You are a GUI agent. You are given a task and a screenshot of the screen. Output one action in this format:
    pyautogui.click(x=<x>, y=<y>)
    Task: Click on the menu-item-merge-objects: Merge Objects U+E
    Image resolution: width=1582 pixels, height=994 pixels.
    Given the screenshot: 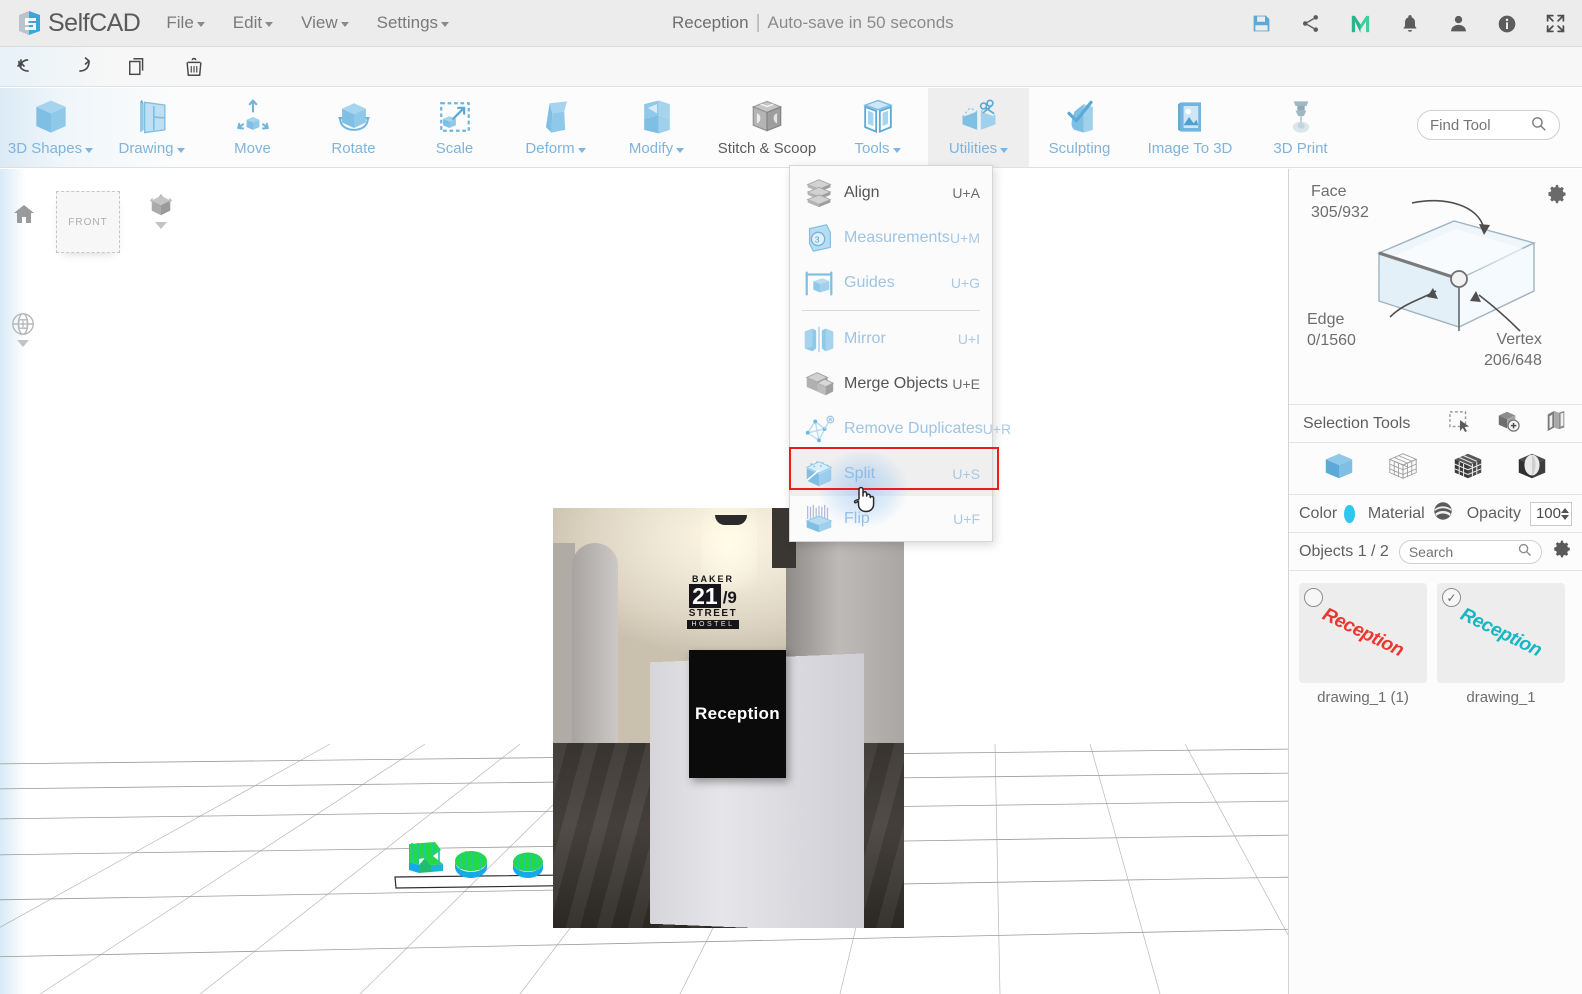 What is the action you would take?
    pyautogui.click(x=891, y=383)
    